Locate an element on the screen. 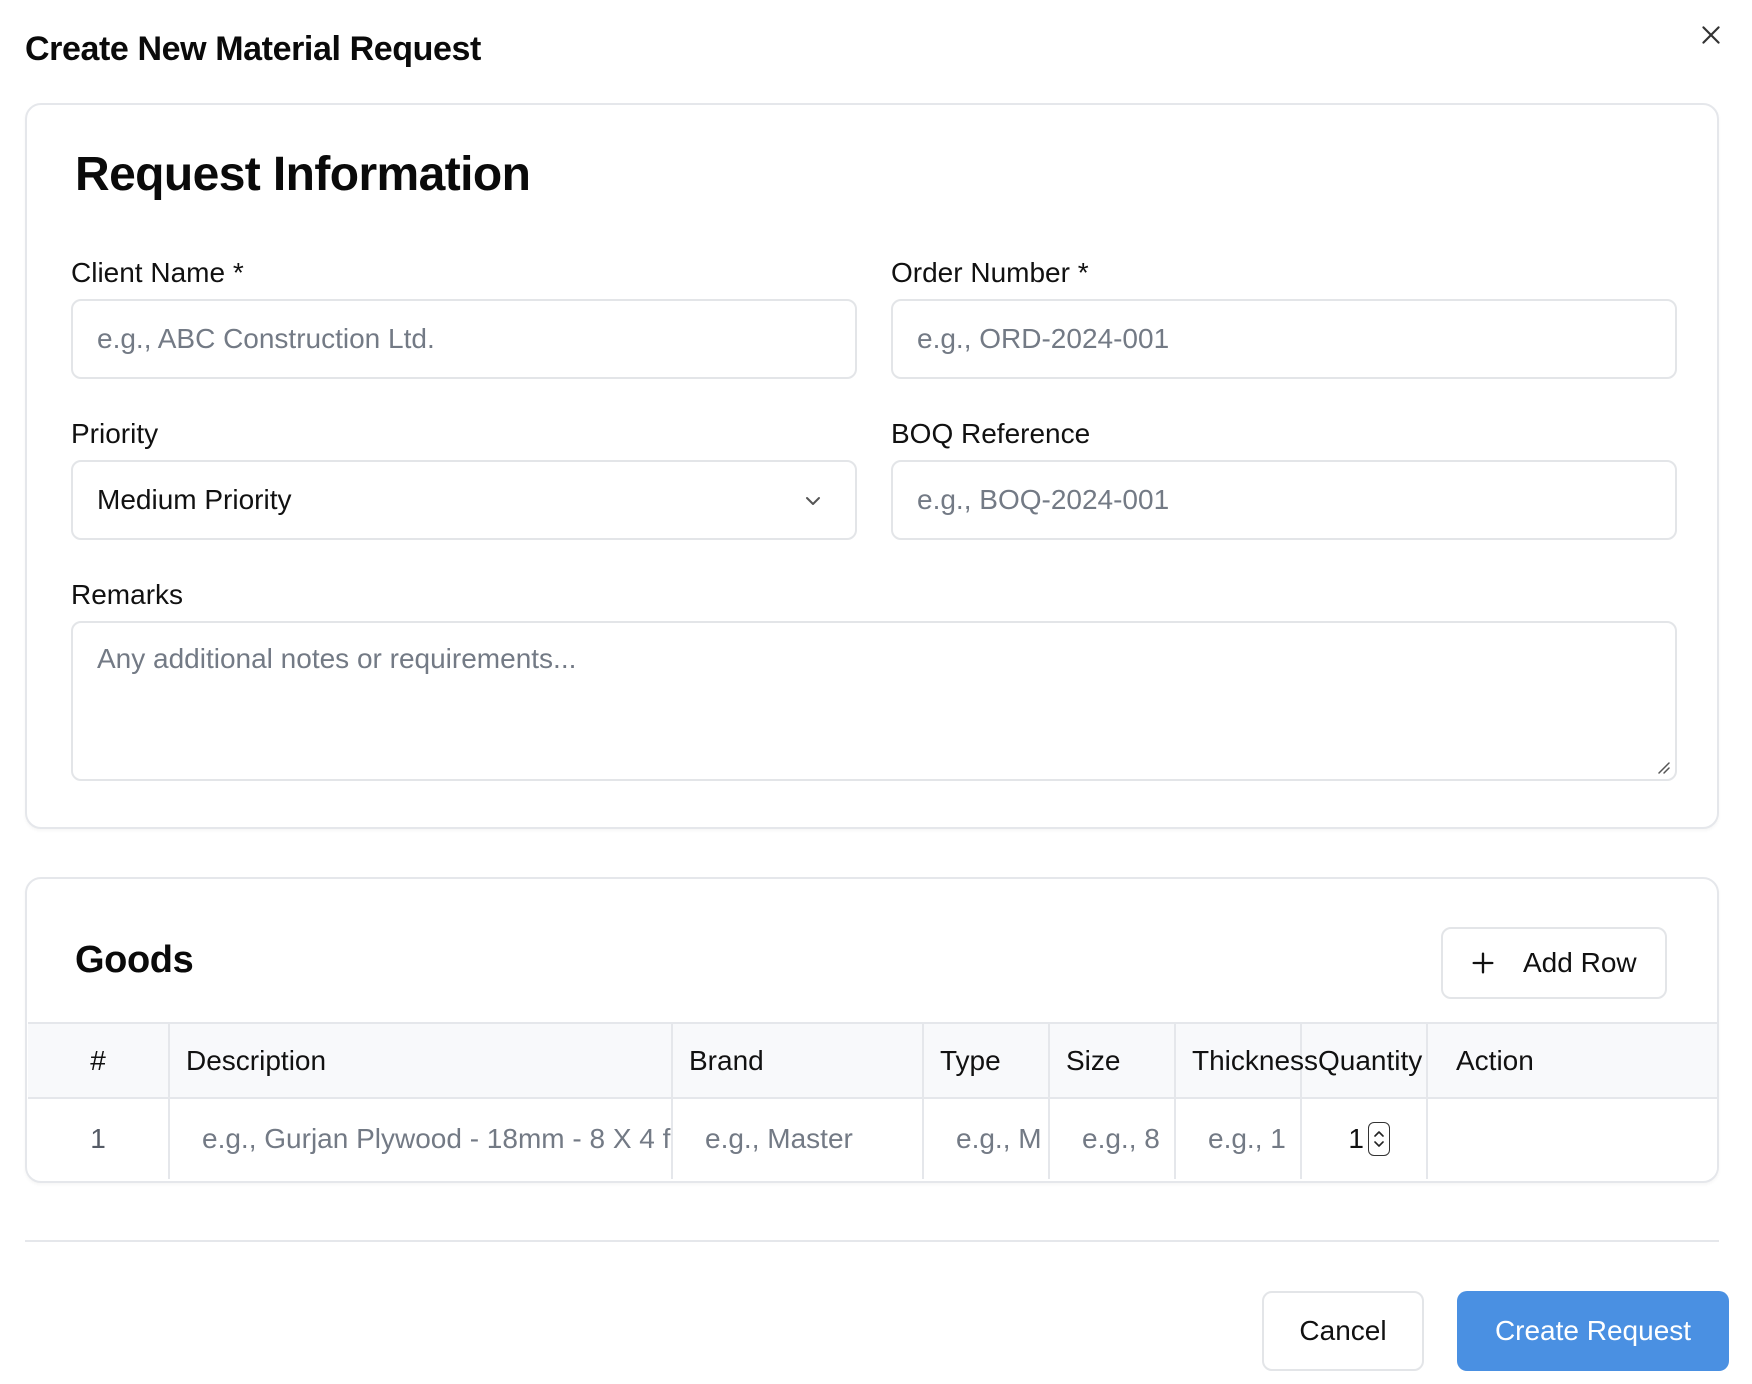 Image resolution: width=1752 pixels, height=1384 pixels. client-name-input is located at coordinates (476, 339).